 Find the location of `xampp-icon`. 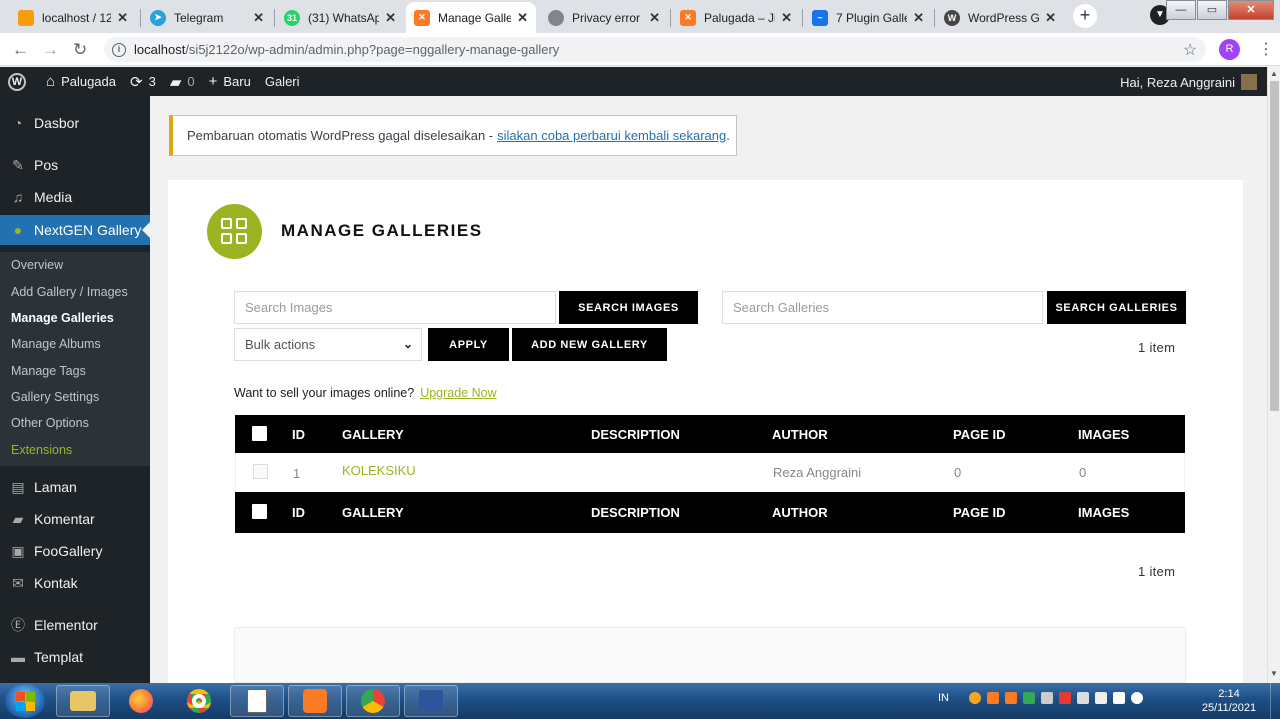

xampp-icon is located at coordinates (315, 701).